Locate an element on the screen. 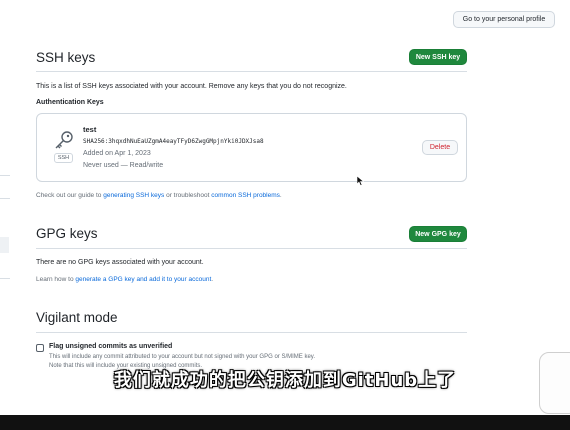 The height and width of the screenshot is (430, 570). sidebar-highlight is located at coordinates (4, 245).